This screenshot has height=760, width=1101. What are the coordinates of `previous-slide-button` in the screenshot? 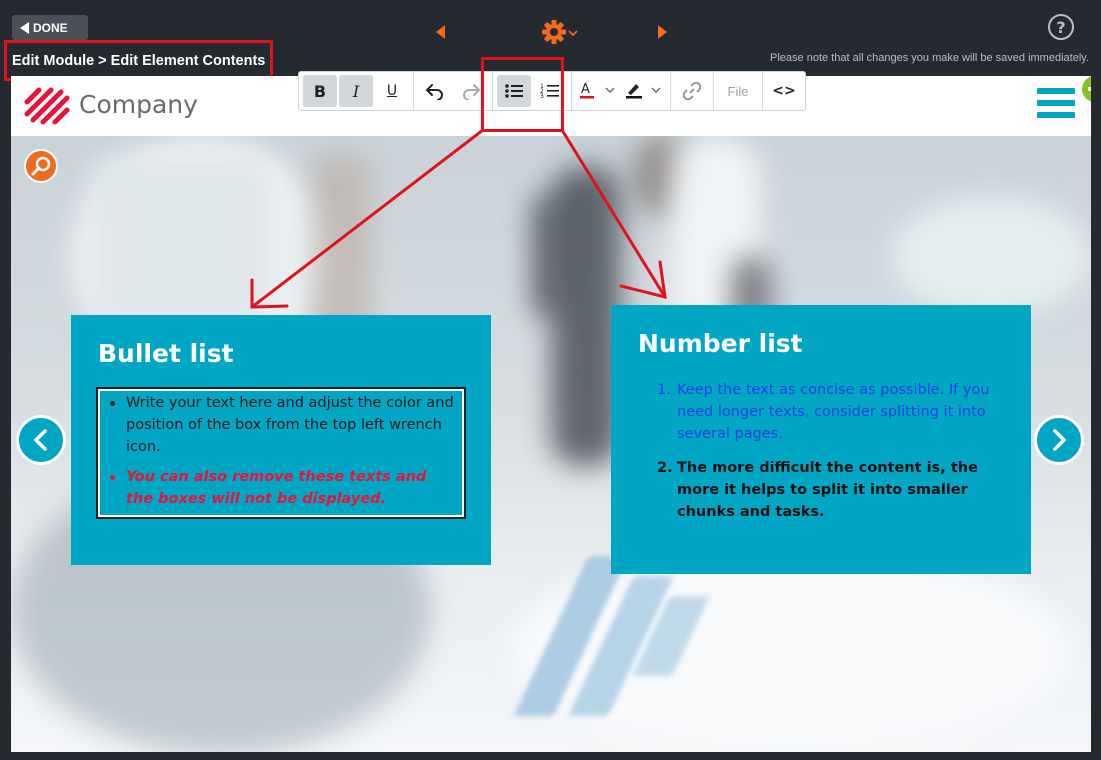 It's located at (41, 440).